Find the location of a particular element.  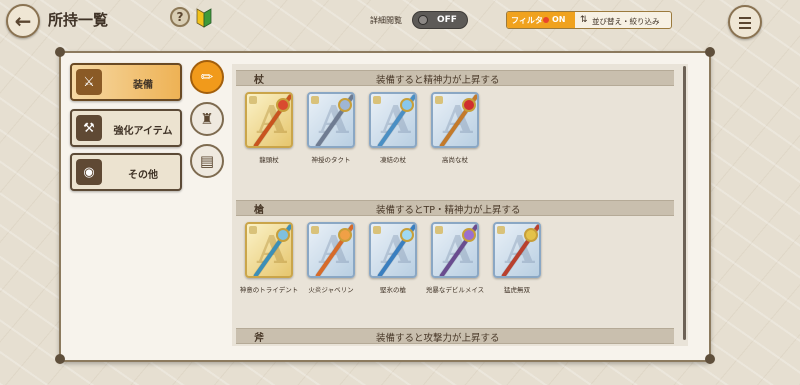

weapon-filter-button: ✏ is located at coordinates (207, 77).